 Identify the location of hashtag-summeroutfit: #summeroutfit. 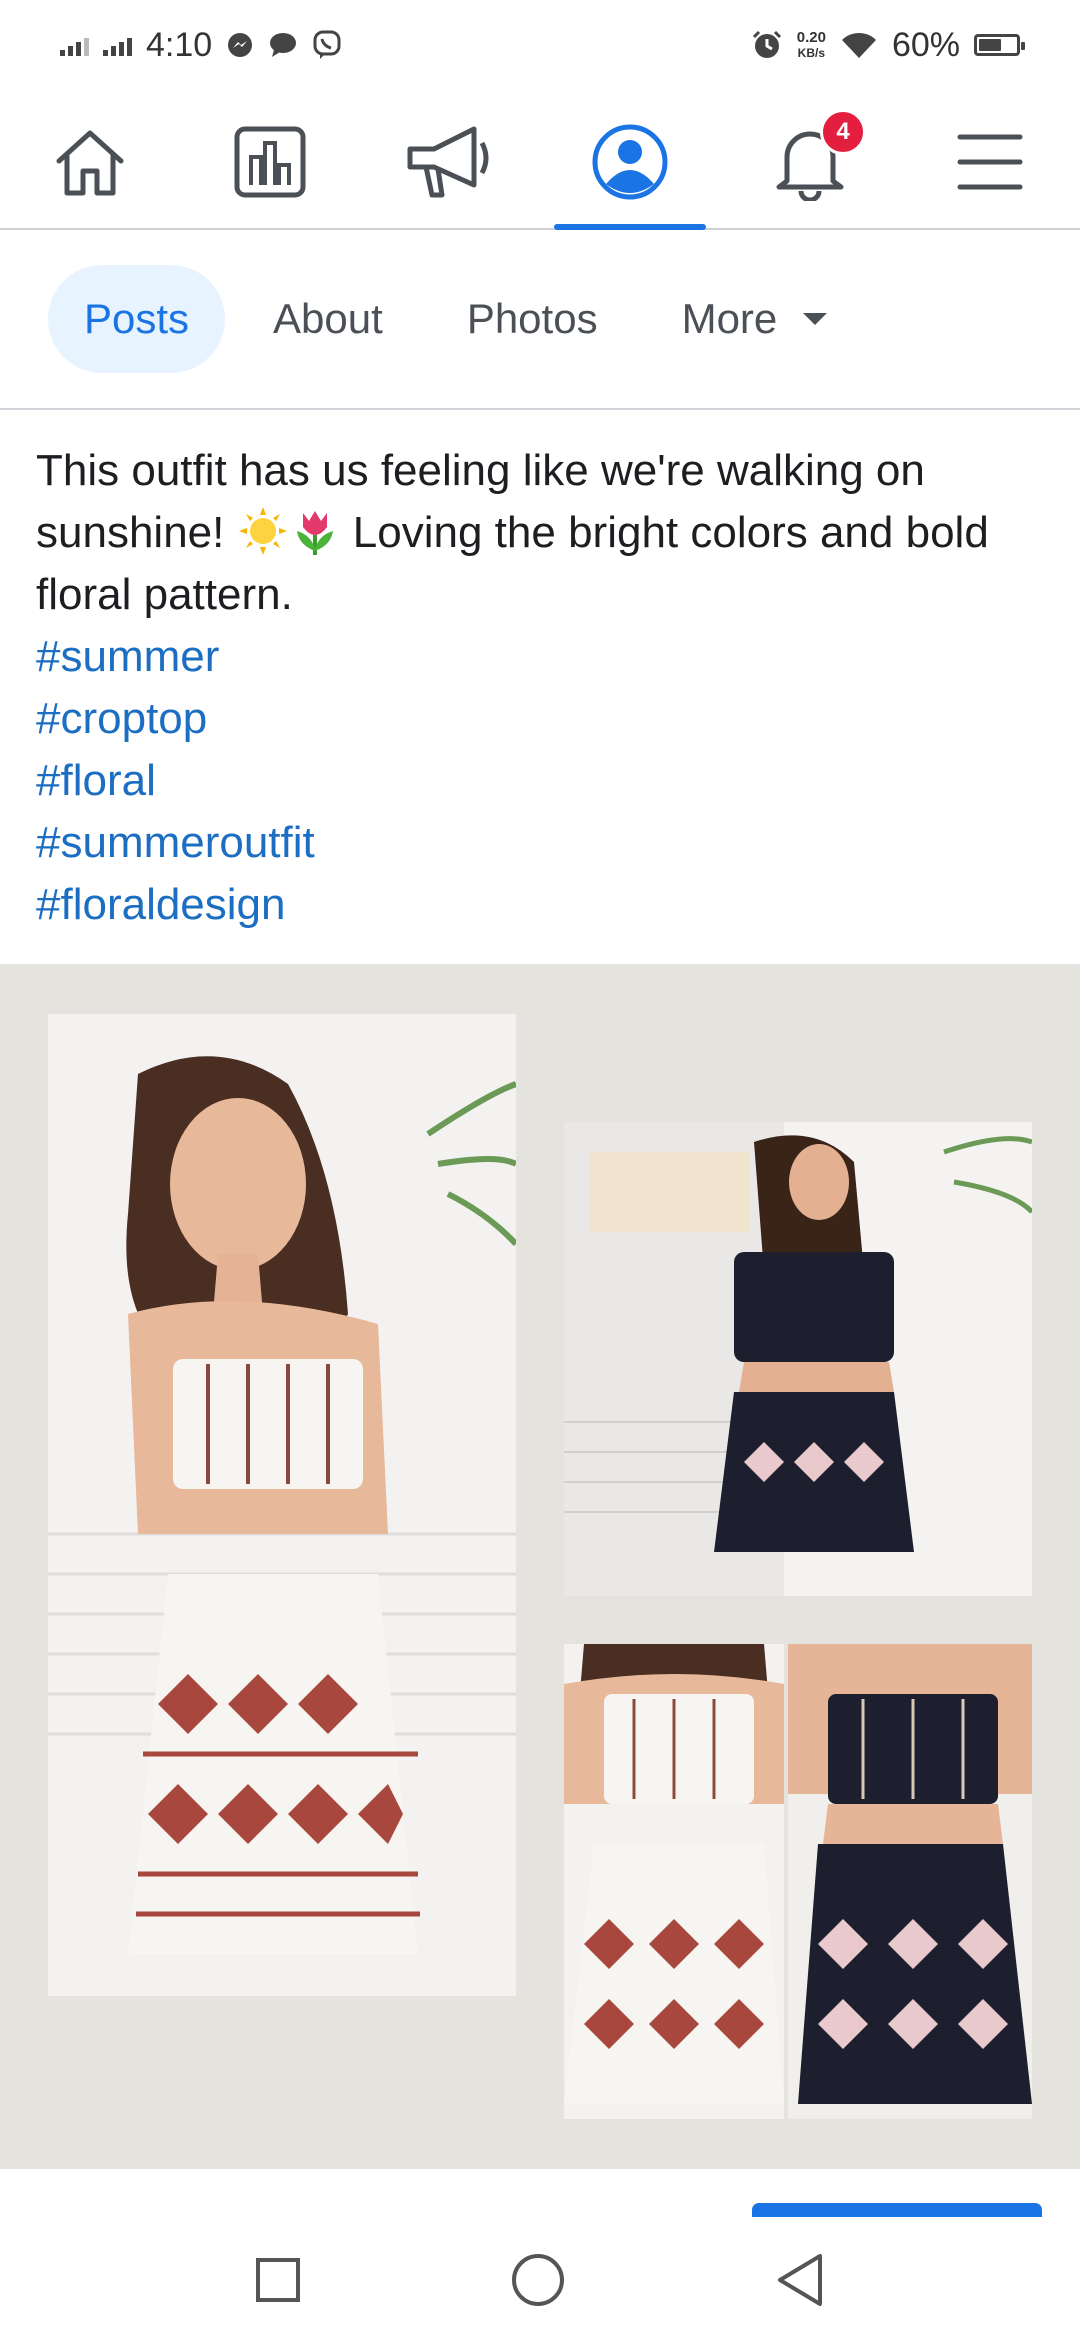
(541, 843).